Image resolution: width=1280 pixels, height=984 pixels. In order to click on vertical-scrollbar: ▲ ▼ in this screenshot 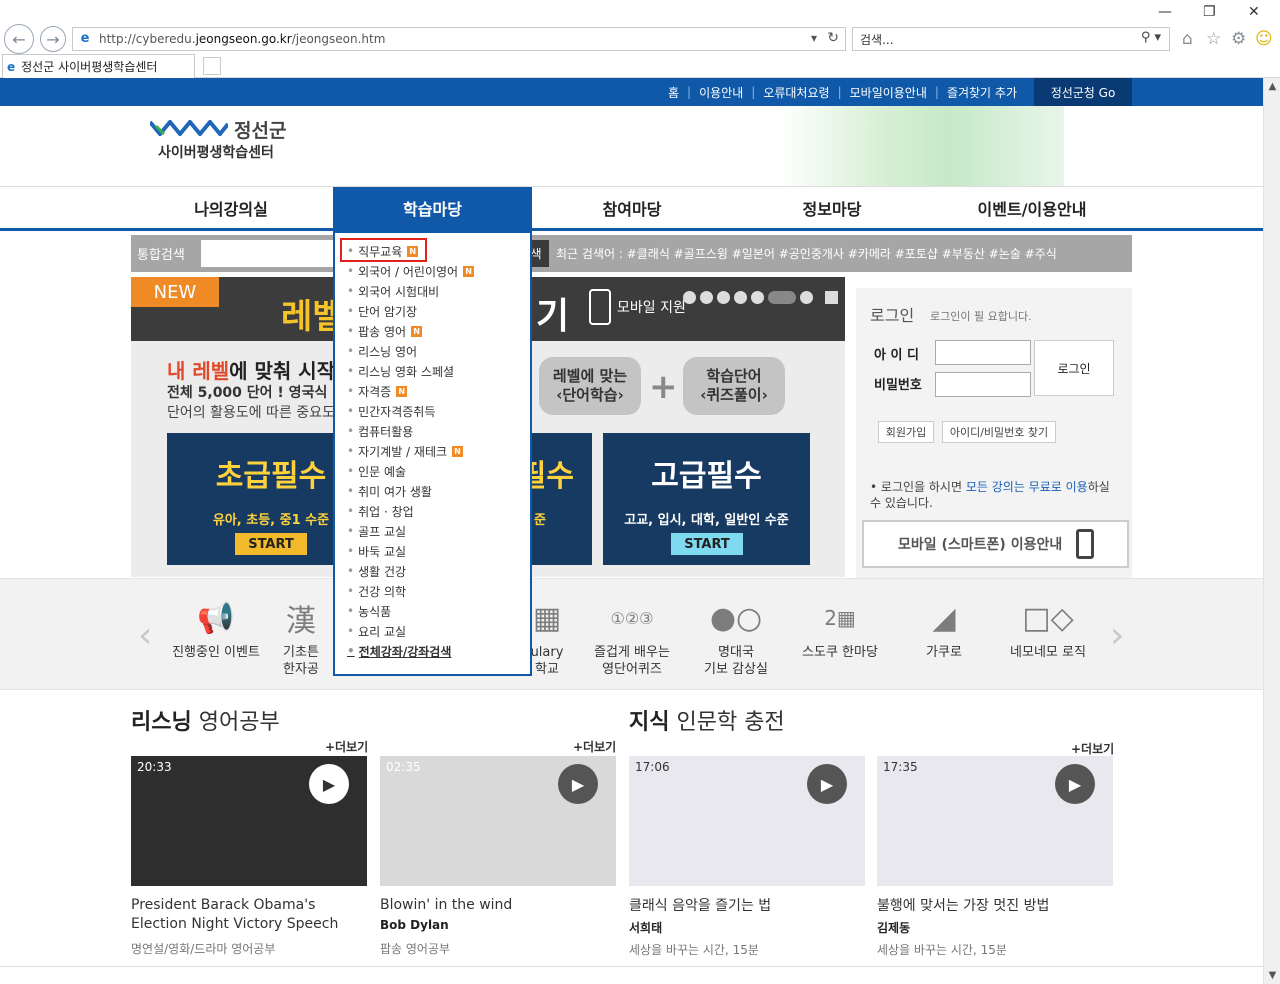, I will do `click(1271, 531)`.